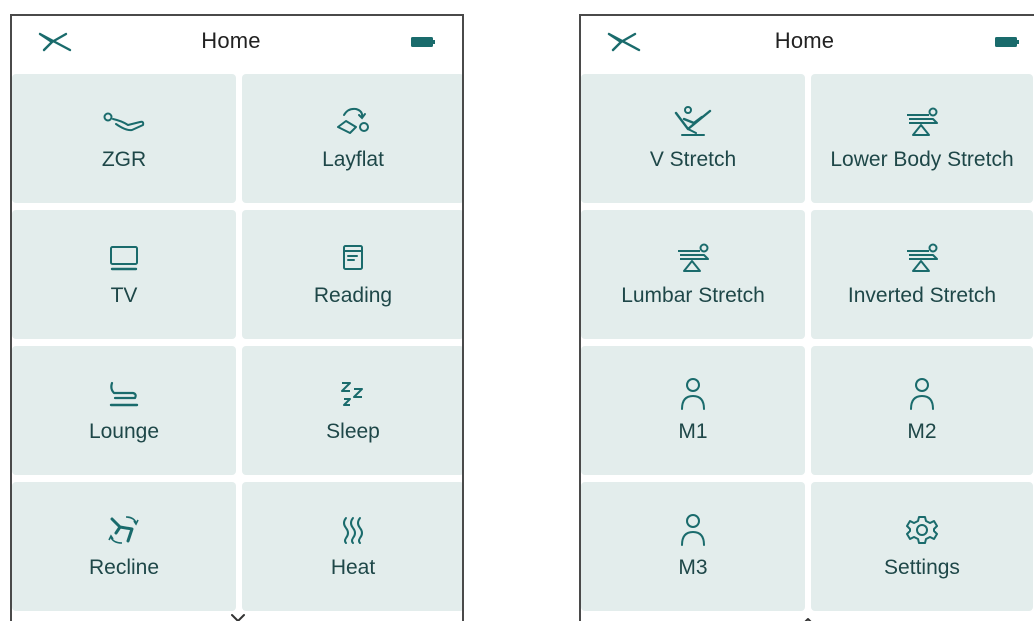 Image resolution: width=1034 pixels, height=621 pixels. Describe the element at coordinates (693, 121) in the screenshot. I see `v-stretch-icon` at that location.